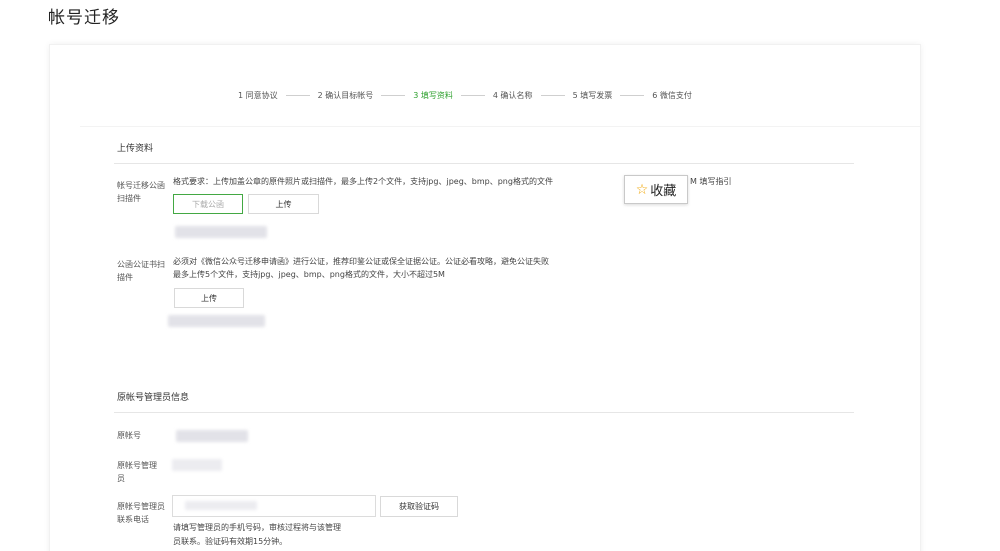  Describe the element at coordinates (137, 472) in the screenshot. I see `original-manager-label: 原帐号管理员` at that location.